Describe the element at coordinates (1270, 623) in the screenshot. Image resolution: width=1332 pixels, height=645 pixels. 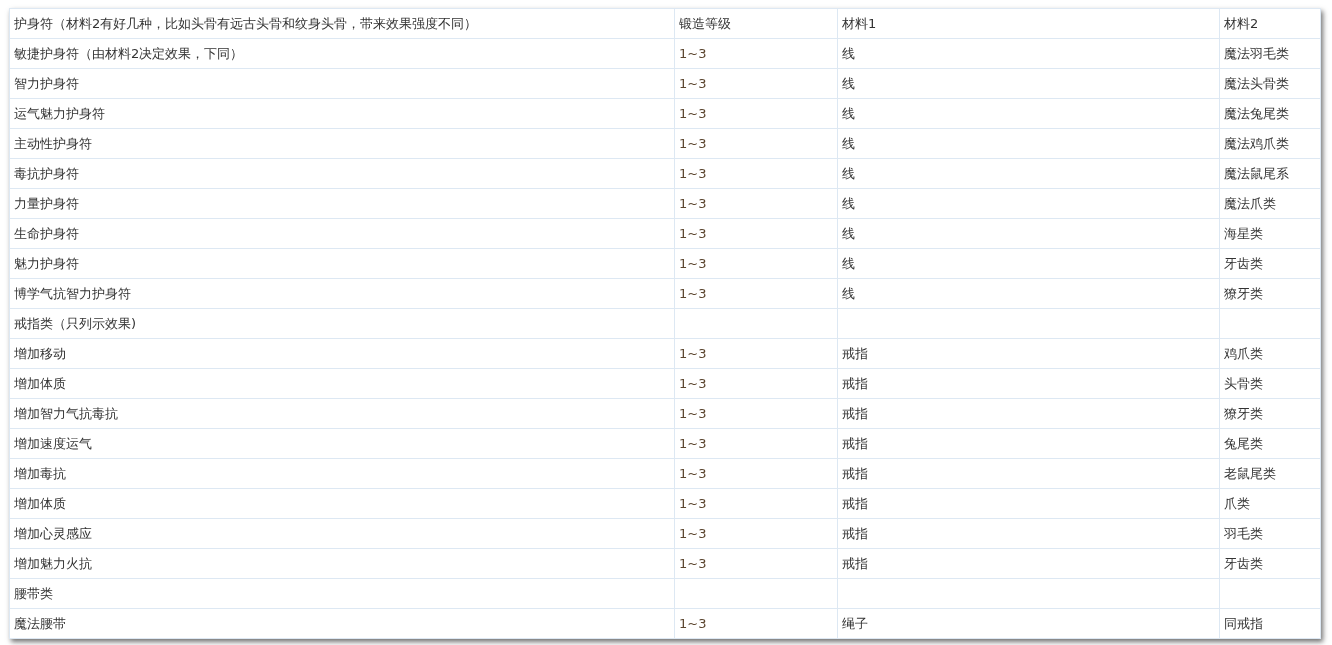
I see `table-cell: 同戒指` at that location.